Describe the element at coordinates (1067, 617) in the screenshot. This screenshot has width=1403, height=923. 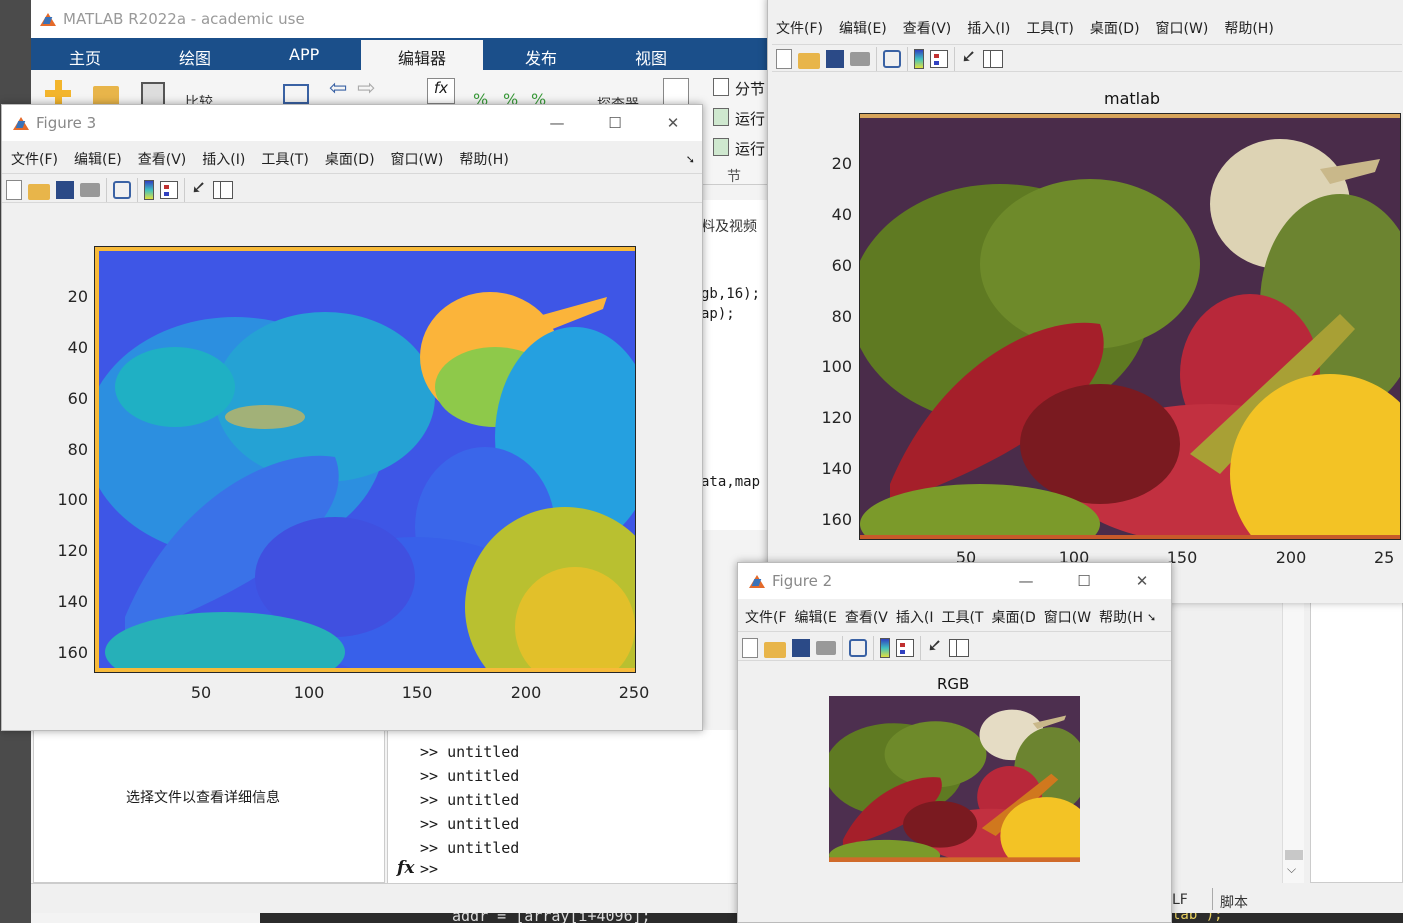
I see `menu-window: 窗口(W` at that location.